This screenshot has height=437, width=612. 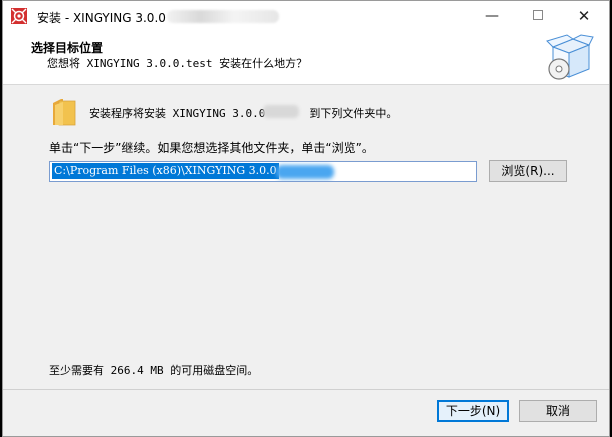 I want to click on app-logo-icon, so click(x=19, y=16).